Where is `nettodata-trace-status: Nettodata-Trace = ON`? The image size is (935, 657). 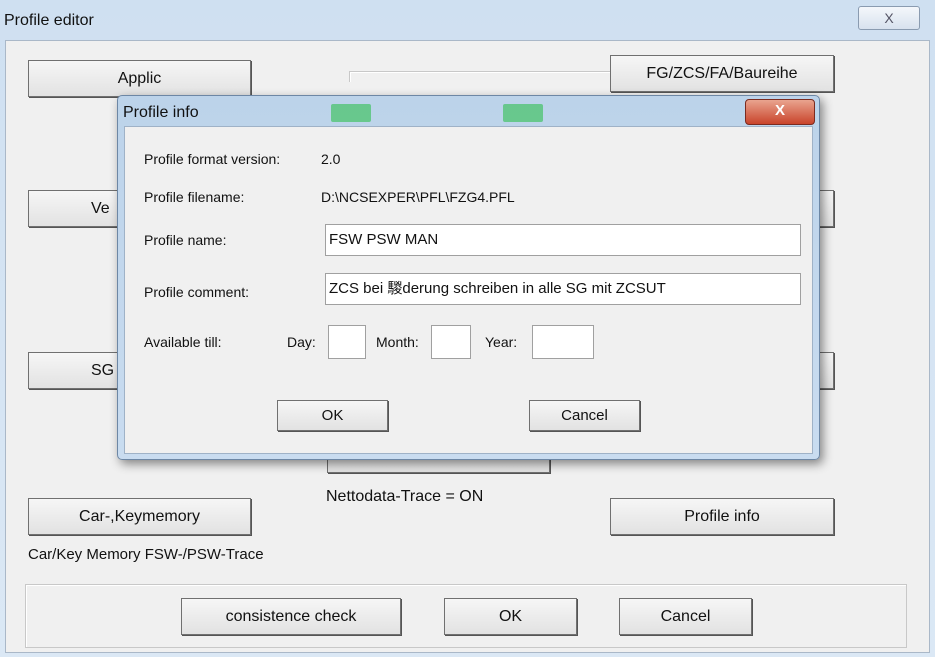 nettodata-trace-status: Nettodata-Trace = ON is located at coordinates (405, 496).